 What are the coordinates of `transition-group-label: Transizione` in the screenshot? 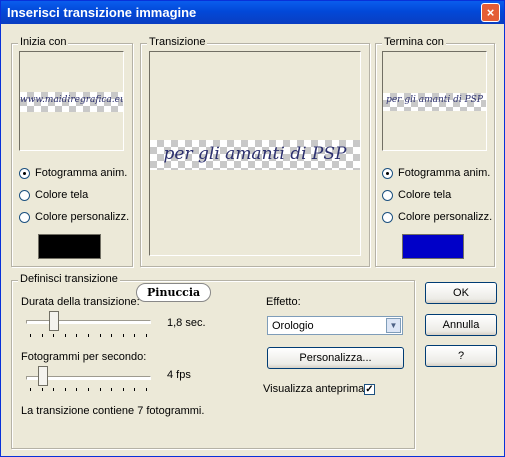 It's located at (177, 42).